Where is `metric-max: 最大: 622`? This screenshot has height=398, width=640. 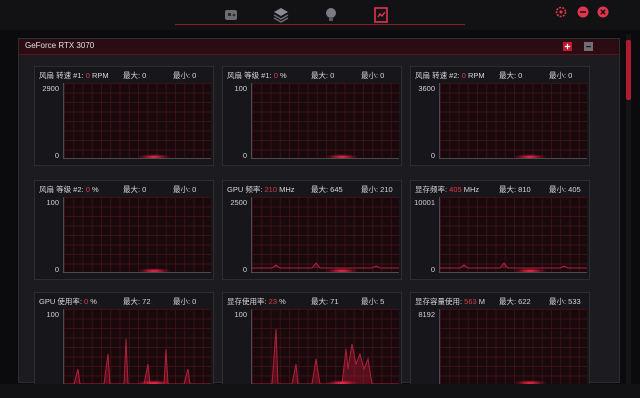
metric-max: 最大: 622 is located at coordinates (515, 301).